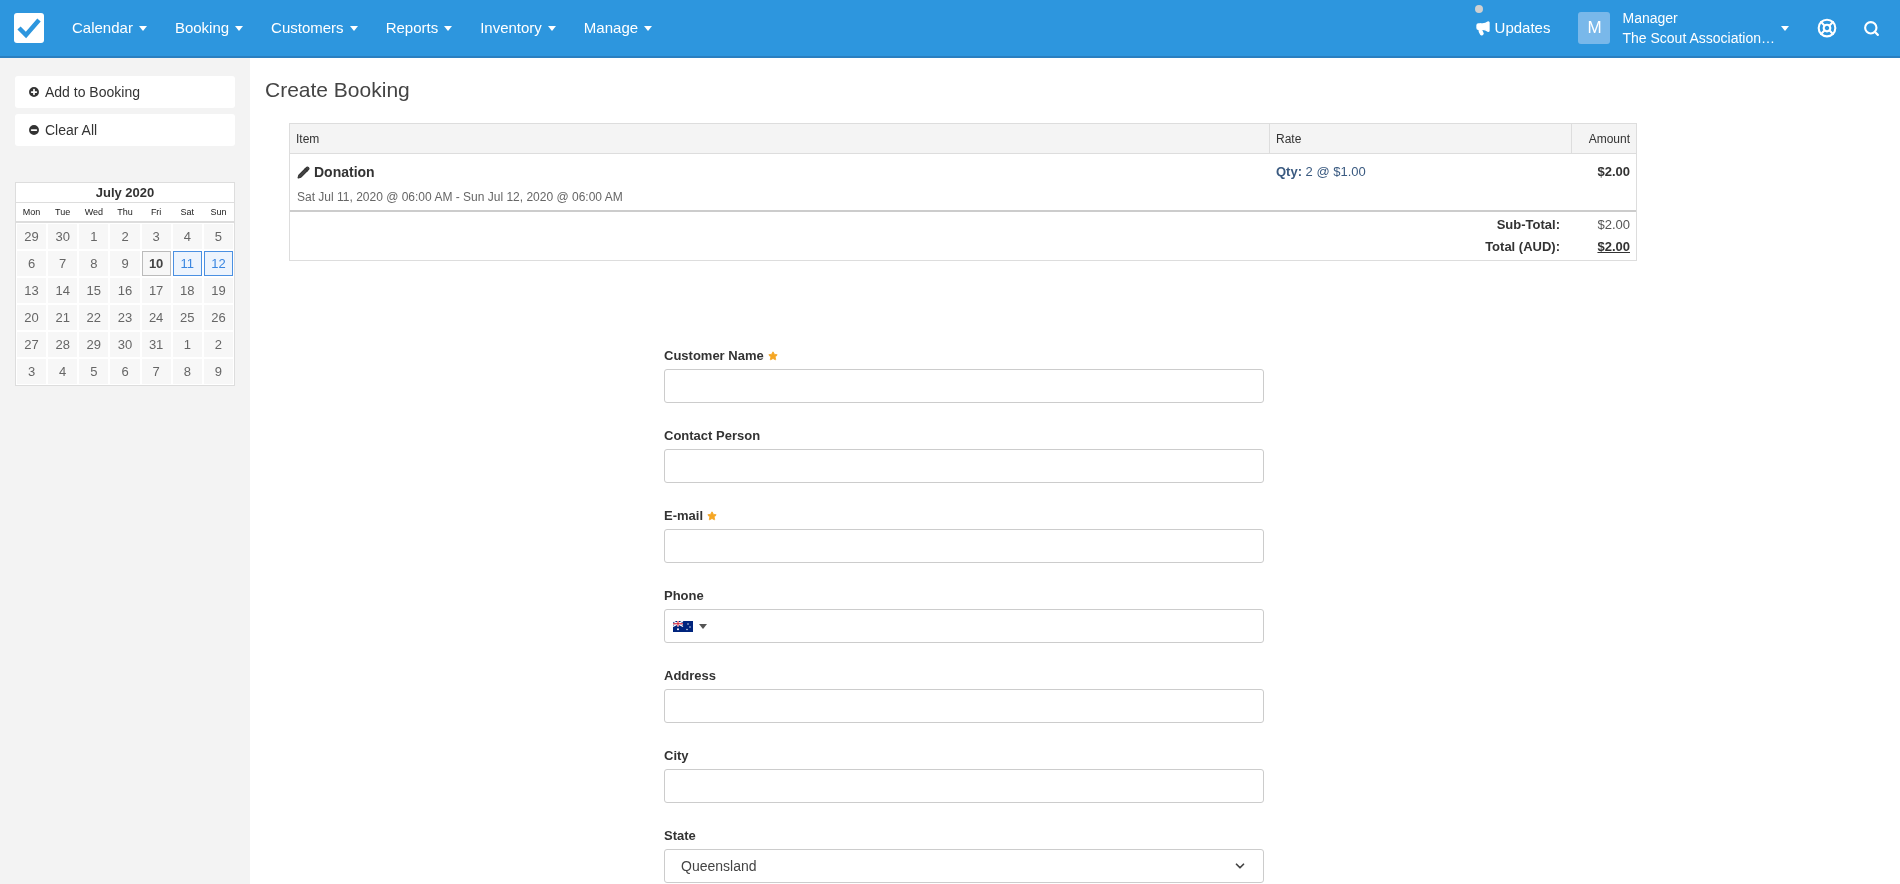 This screenshot has height=884, width=1900. What do you see at coordinates (125, 290) in the screenshot?
I see `calendar-day: 16` at bounding box center [125, 290].